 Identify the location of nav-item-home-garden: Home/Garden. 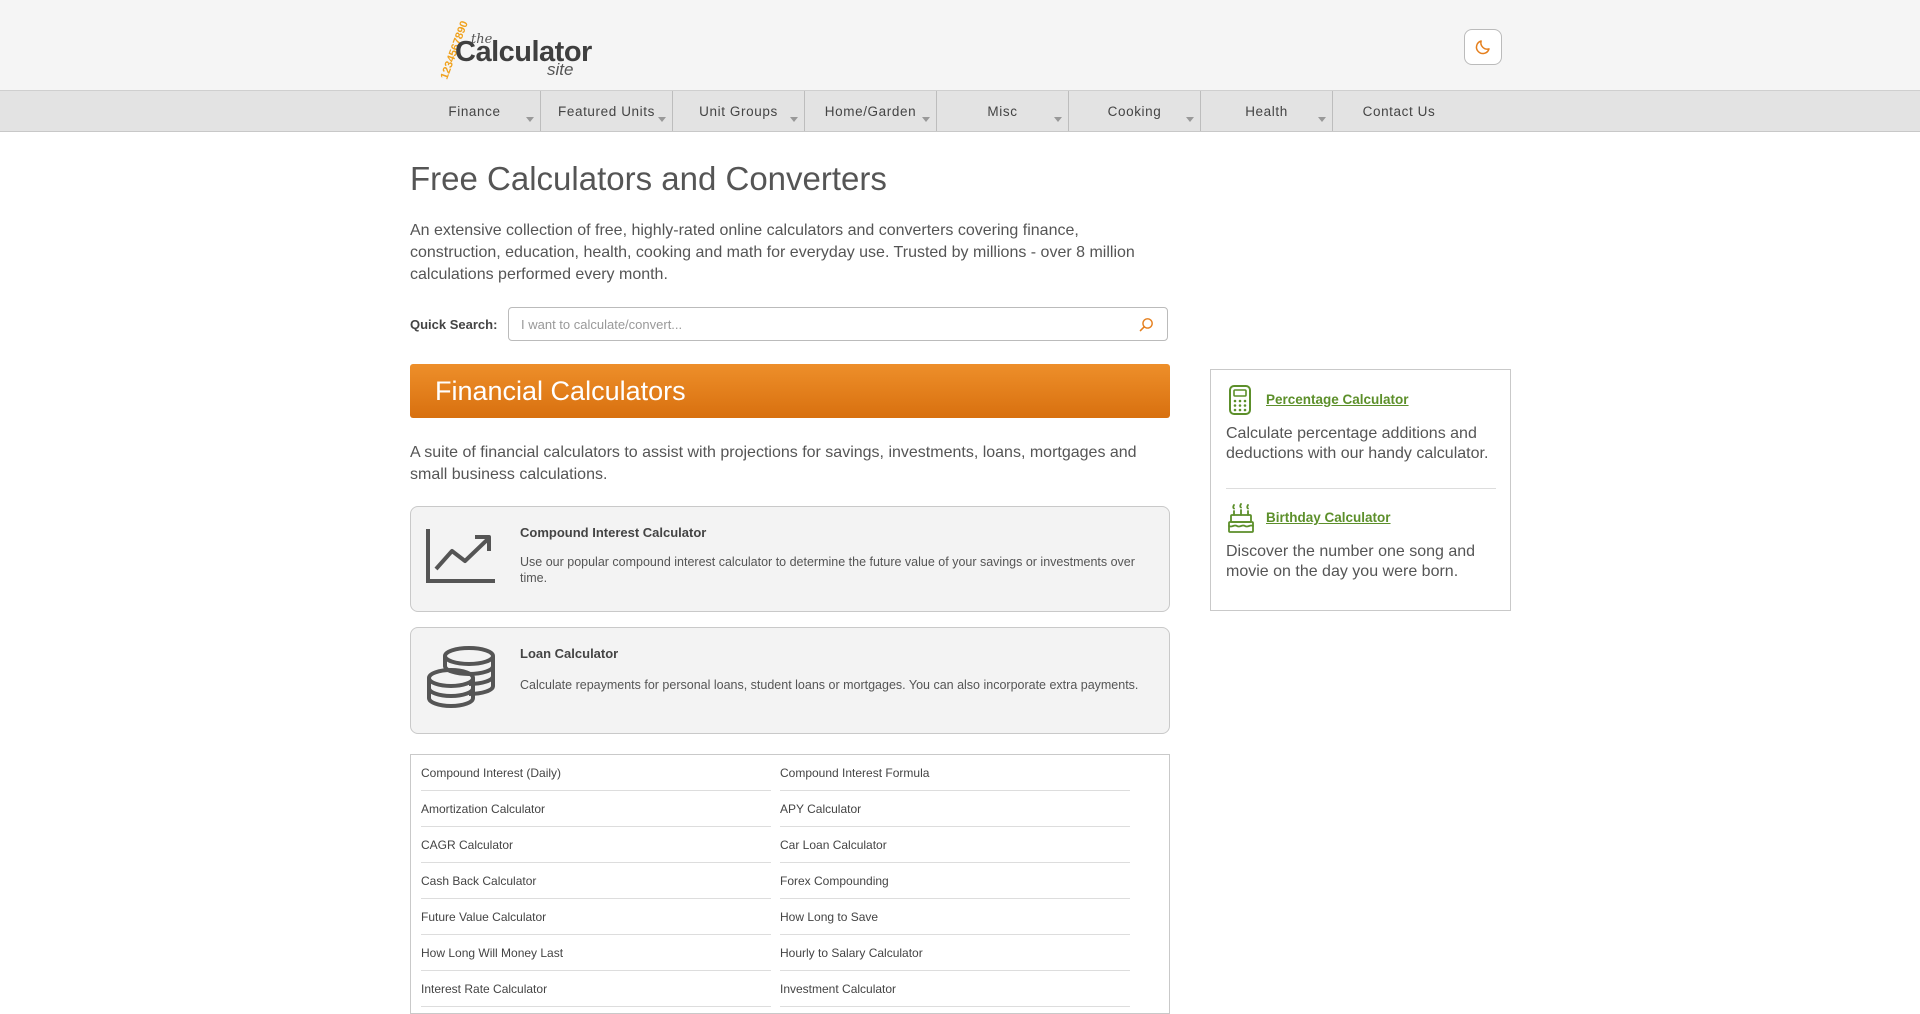
(871, 111).